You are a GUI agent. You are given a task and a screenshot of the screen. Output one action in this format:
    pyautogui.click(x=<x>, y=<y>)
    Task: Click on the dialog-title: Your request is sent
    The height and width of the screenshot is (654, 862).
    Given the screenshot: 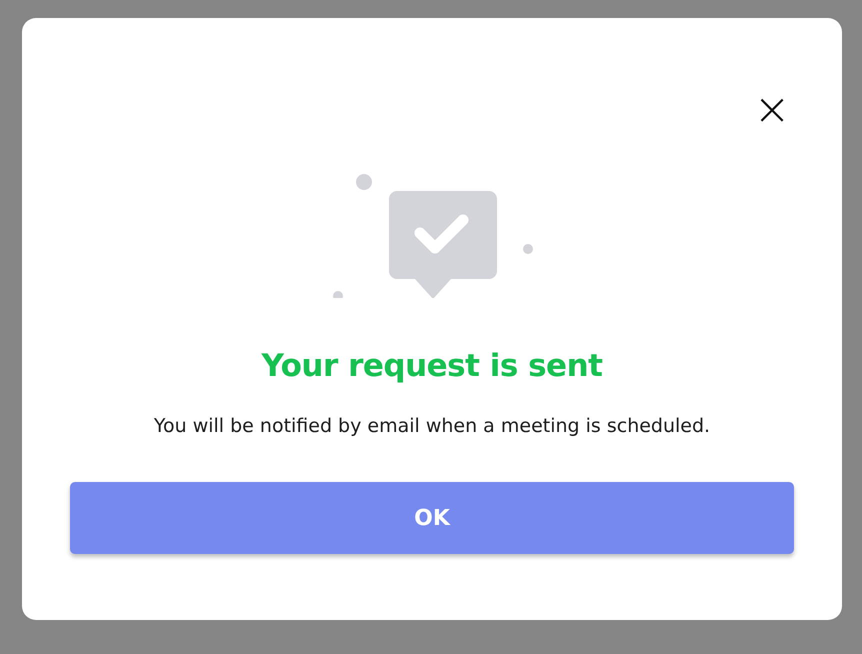 What is the action you would take?
    pyautogui.click(x=432, y=366)
    